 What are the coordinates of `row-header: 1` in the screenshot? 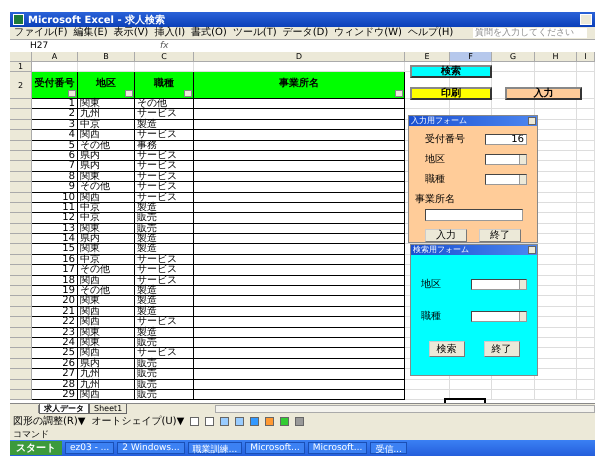 It's located at (21, 67).